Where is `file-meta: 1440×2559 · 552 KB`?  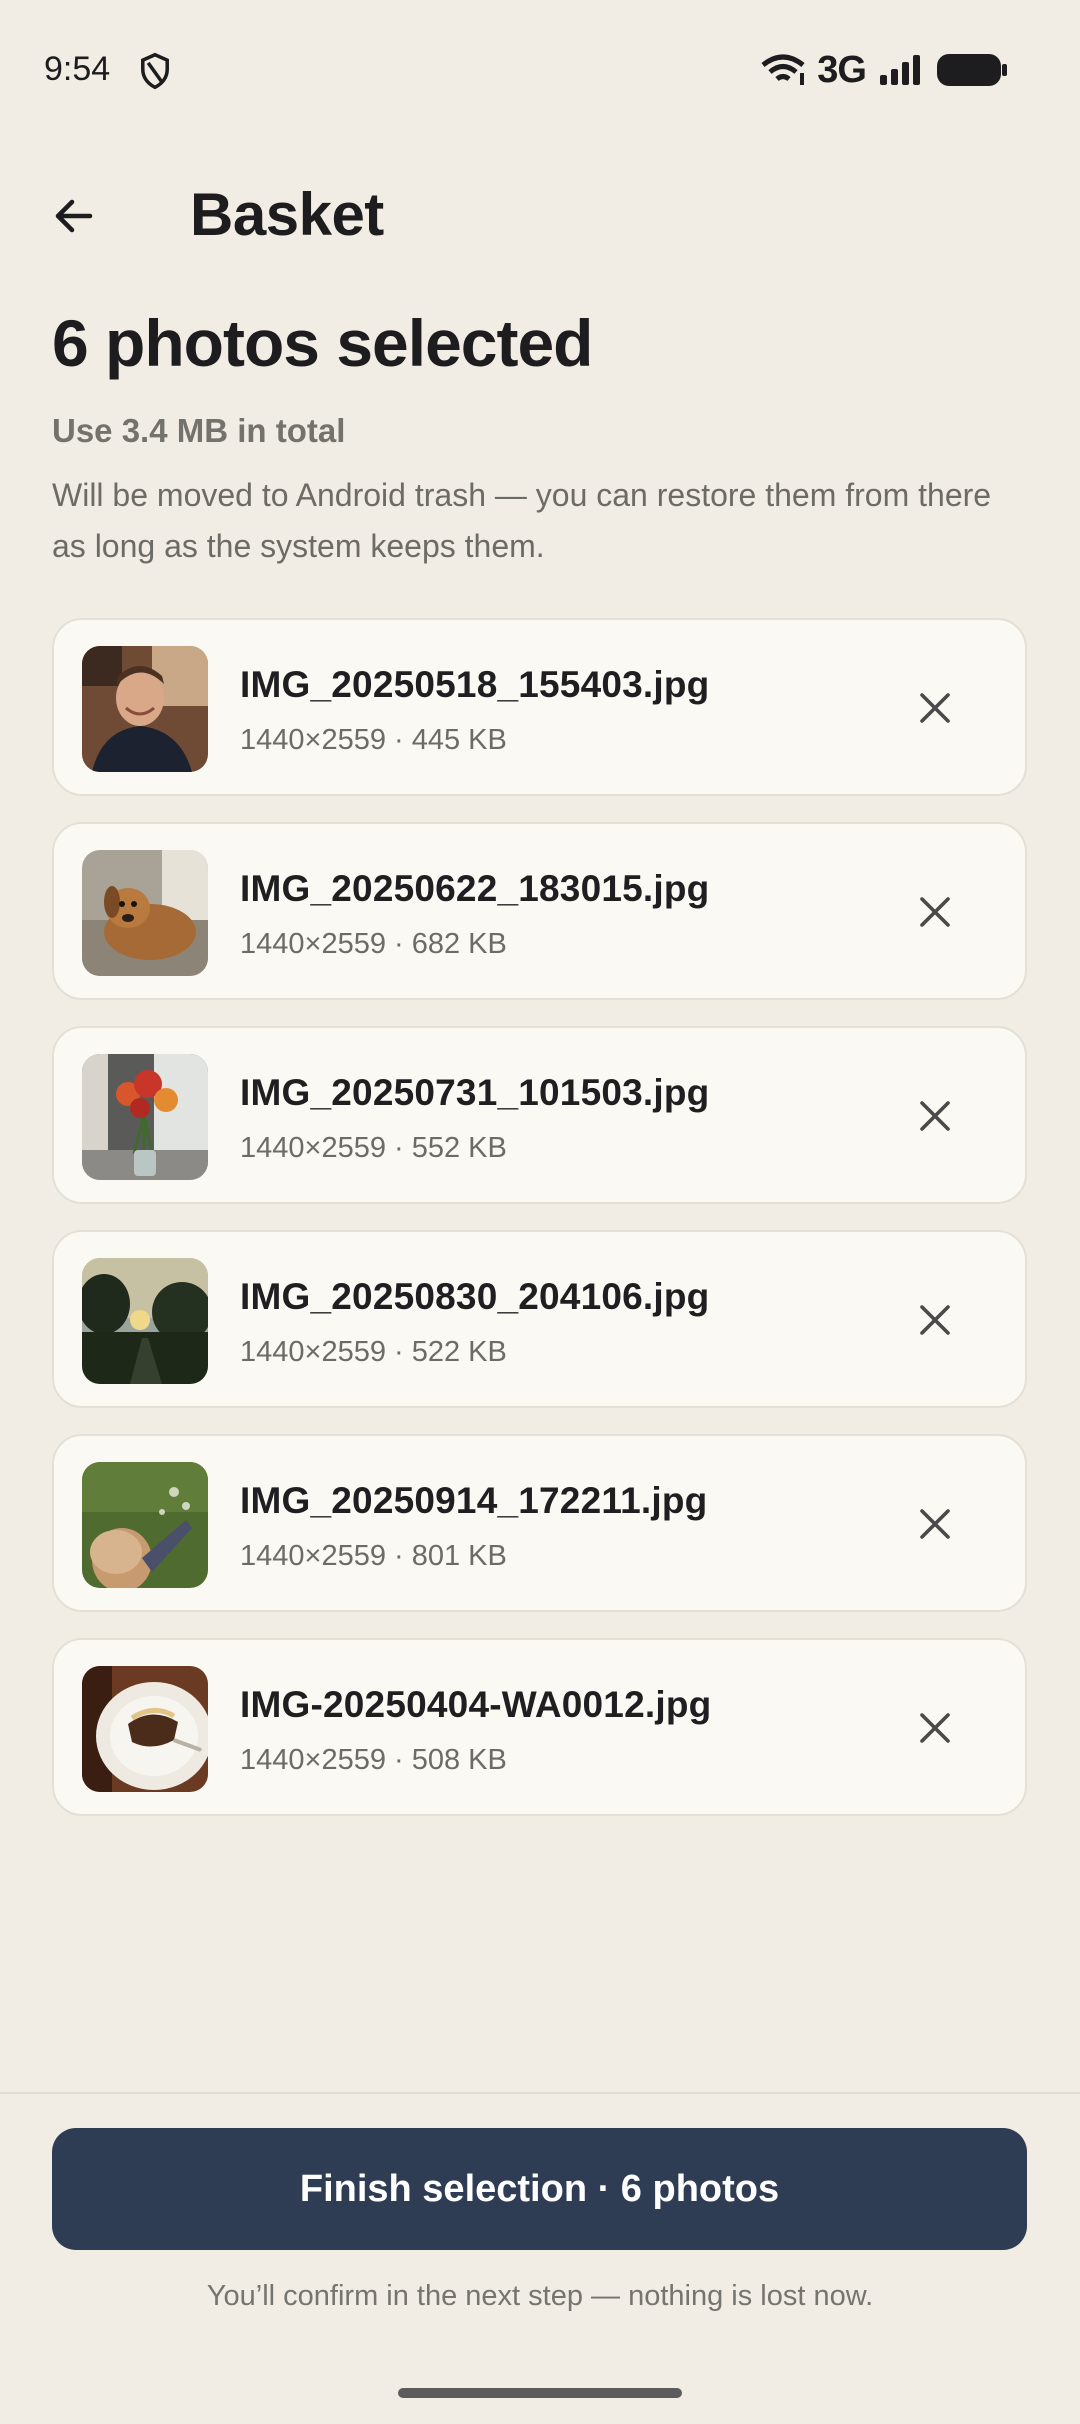
file-meta: 1440×2559 · 552 KB is located at coordinates (373, 1148).